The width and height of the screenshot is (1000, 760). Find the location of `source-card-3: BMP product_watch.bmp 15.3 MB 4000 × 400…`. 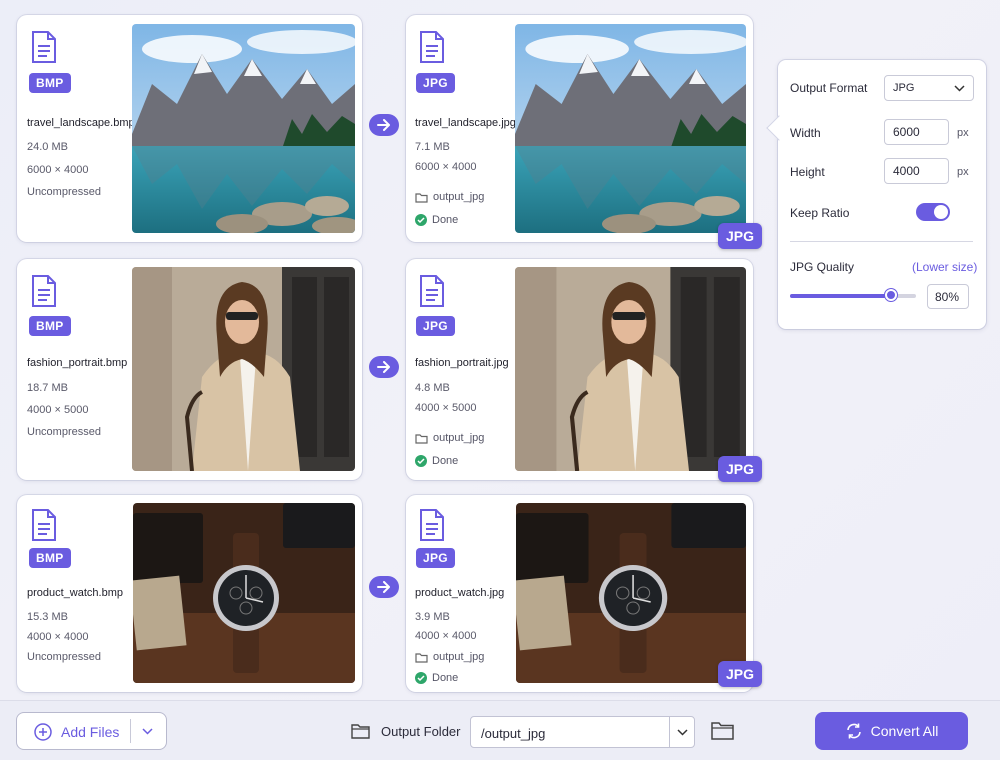

source-card-3: BMP product_watch.bmp 15.3 MB 4000 × 400… is located at coordinates (189, 593).